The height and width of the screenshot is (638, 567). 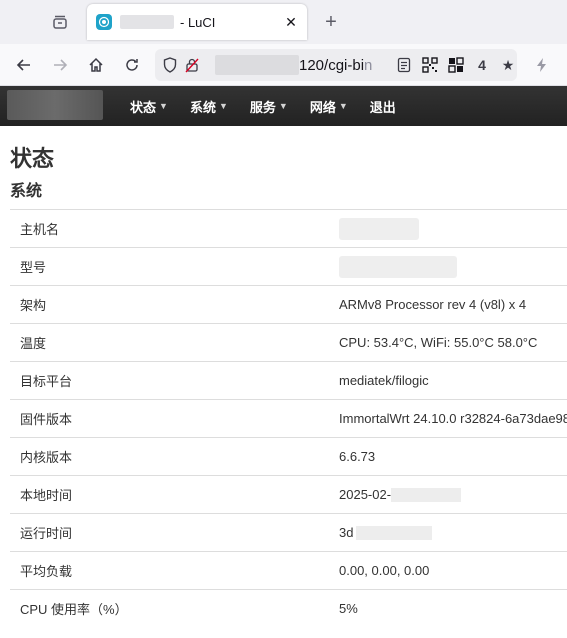 I want to click on reader-view-icon, so click(x=404, y=65).